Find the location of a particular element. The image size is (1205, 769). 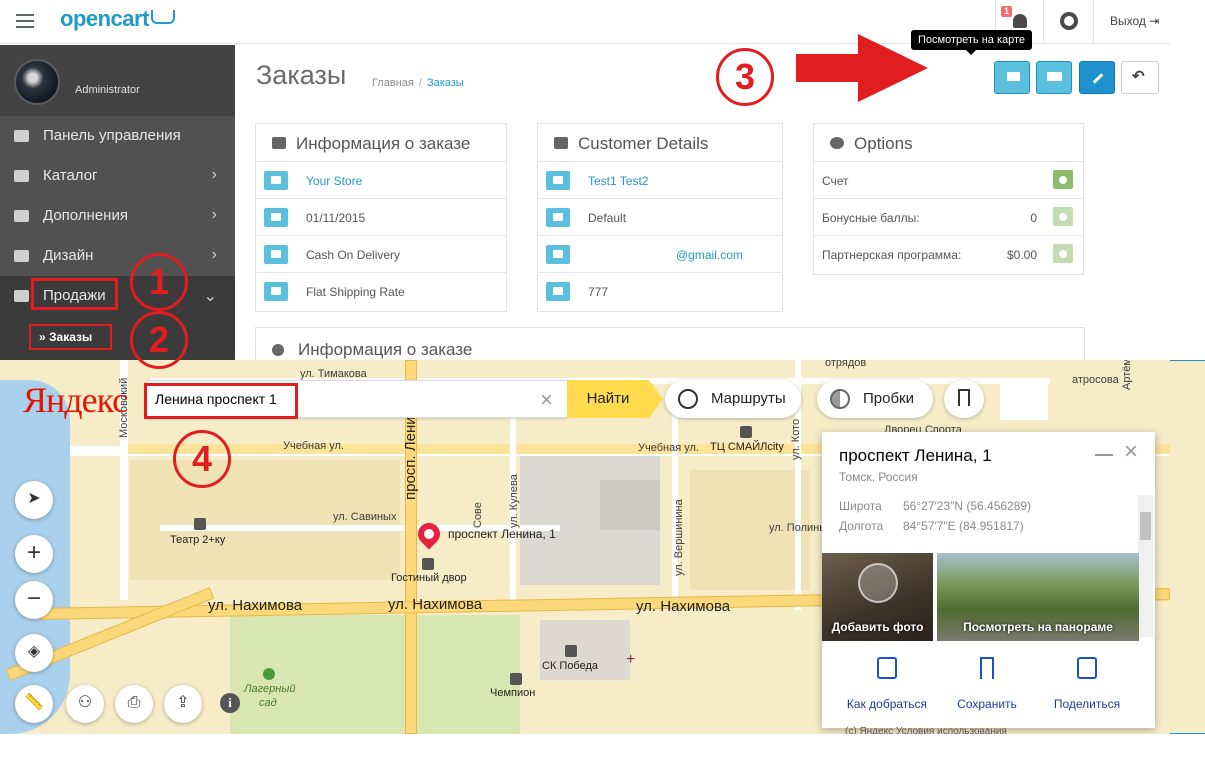

print-invoice-button is located at coordinates (1012, 77).